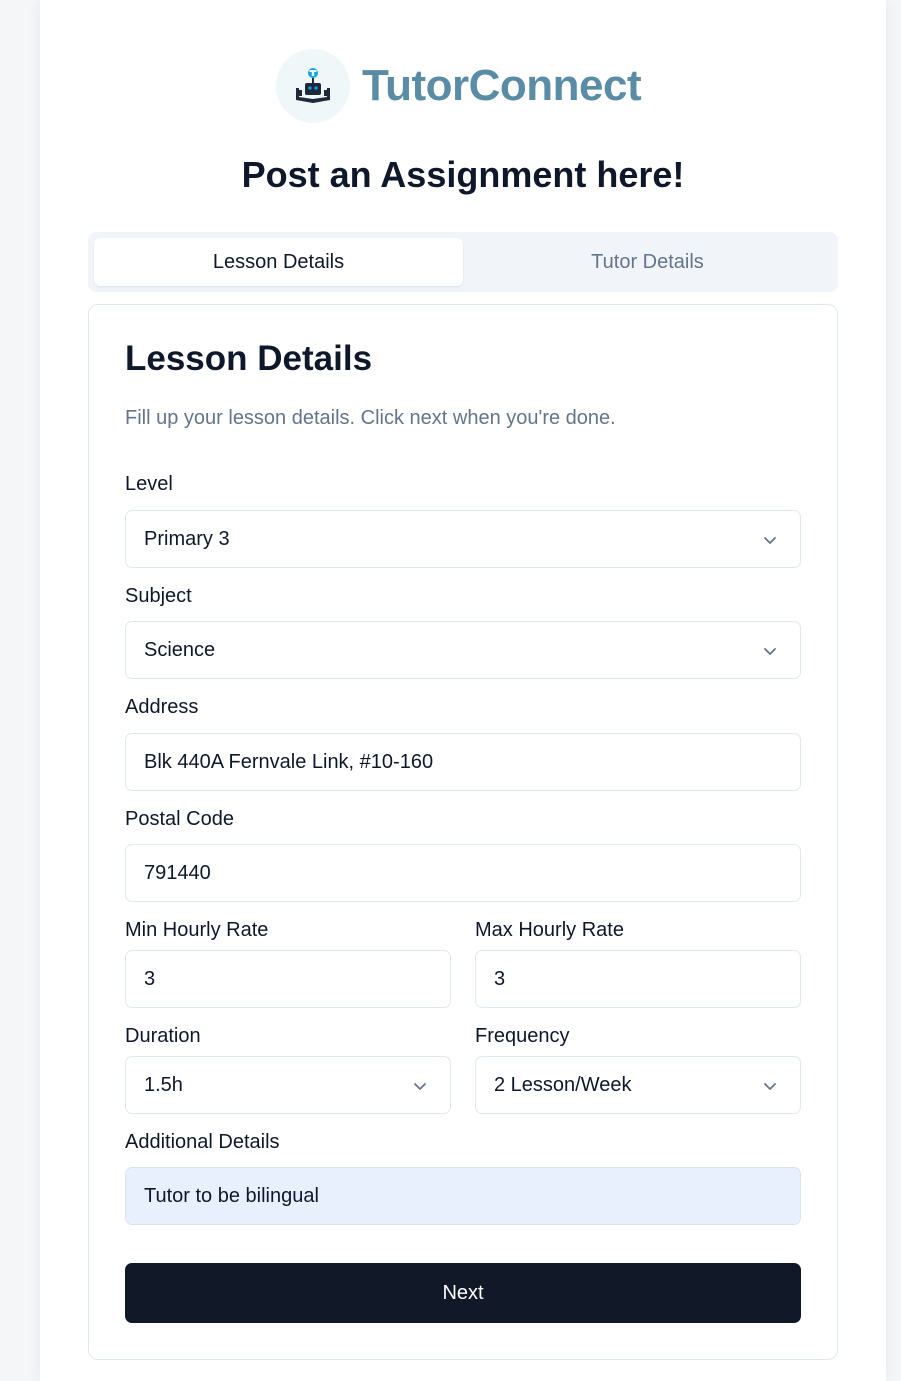  I want to click on address-label: Address, so click(162, 707).